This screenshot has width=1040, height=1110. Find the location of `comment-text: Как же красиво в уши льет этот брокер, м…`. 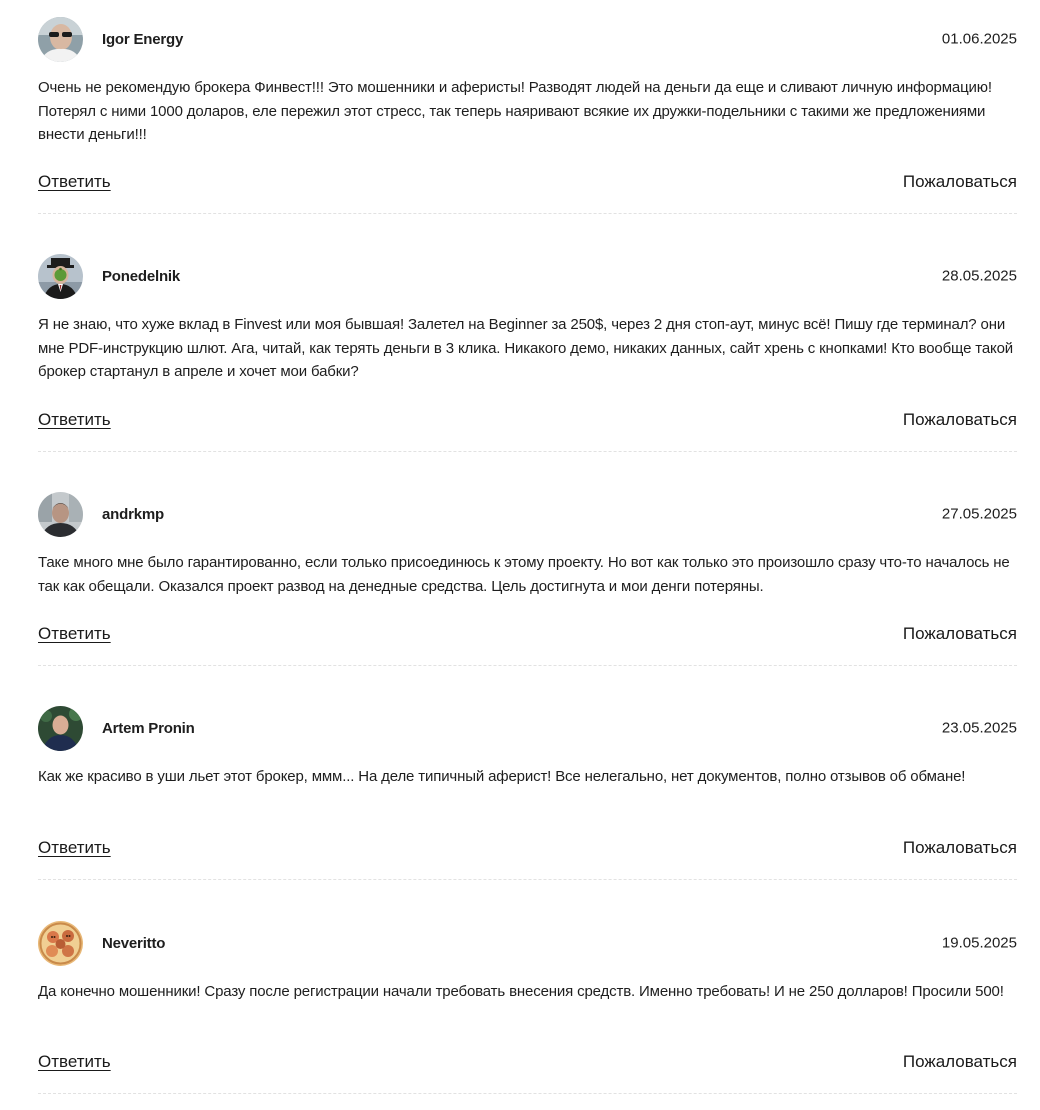

comment-text: Как же красиво в уши льет этот брокер, м… is located at coordinates (502, 776).